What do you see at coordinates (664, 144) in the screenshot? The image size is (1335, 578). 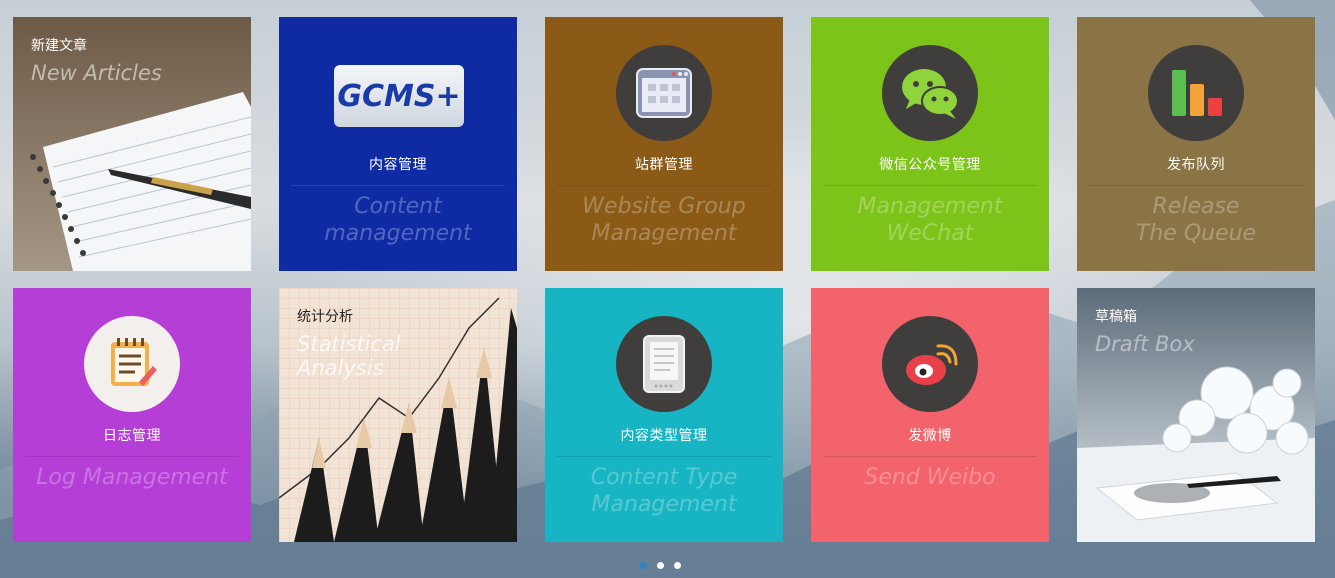 I see `tile-website-group: 站群管理 Website Group Management` at bounding box center [664, 144].